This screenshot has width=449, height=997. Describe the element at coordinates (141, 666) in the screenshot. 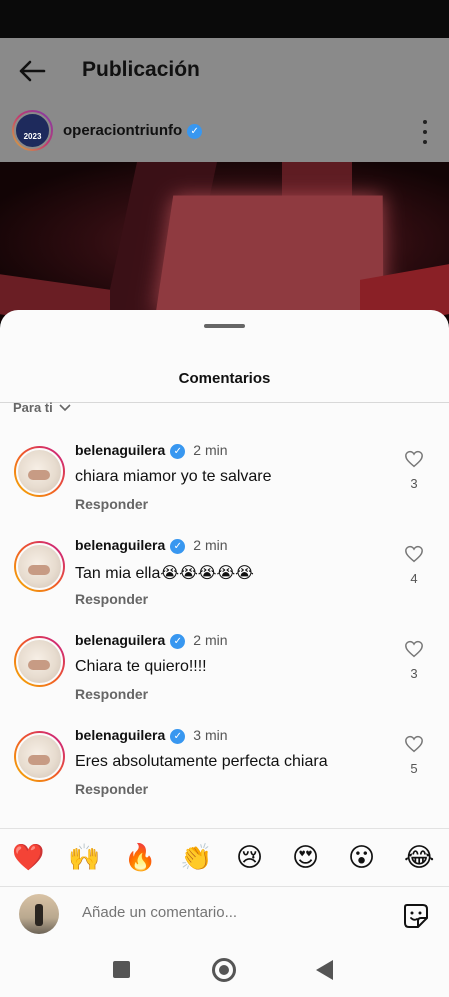

I see `comment-text: Chiara te quiero!!!!` at that location.